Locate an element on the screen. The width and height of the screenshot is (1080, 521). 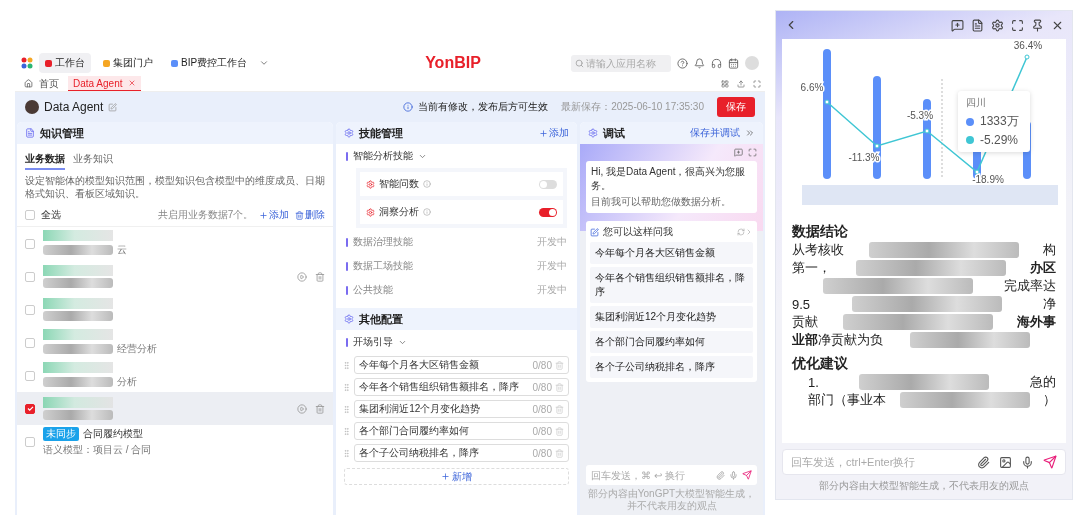
chevron-down-icon is located at coordinates (264, 63).